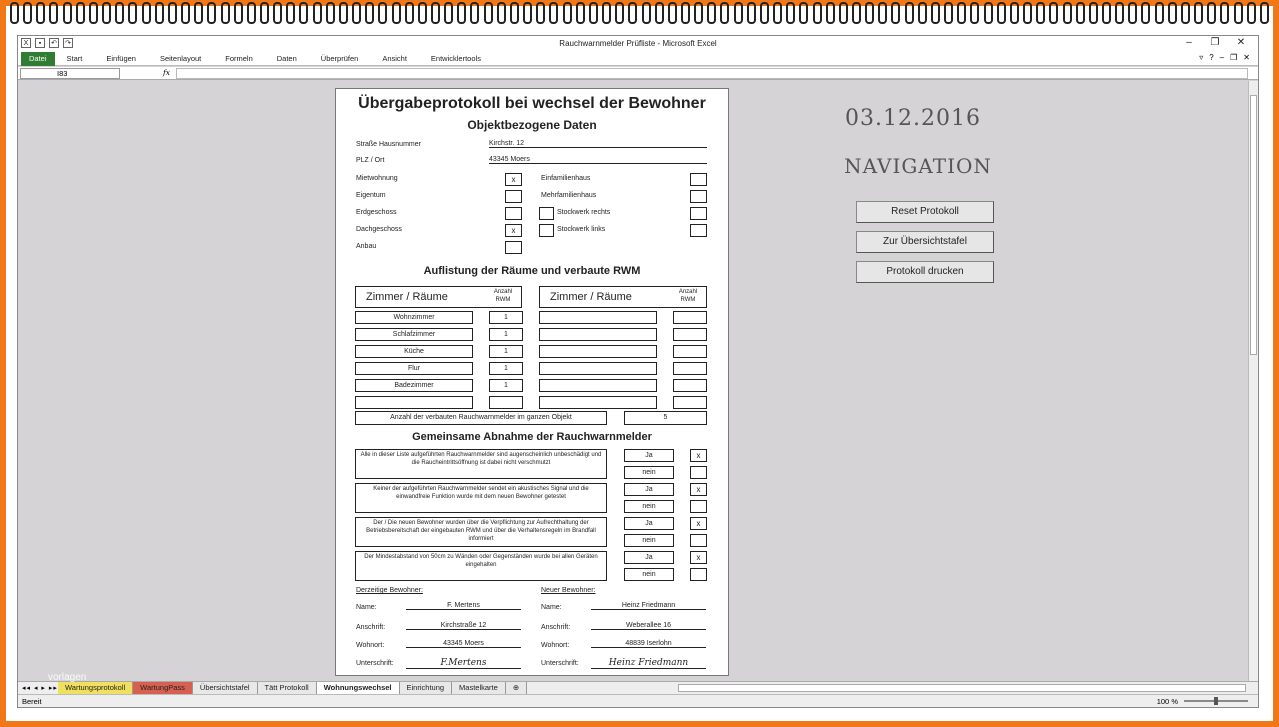 The height and width of the screenshot is (727, 1279). What do you see at coordinates (463, 663) in the screenshot?
I see `resident-field-value: F.Mertens` at bounding box center [463, 663].